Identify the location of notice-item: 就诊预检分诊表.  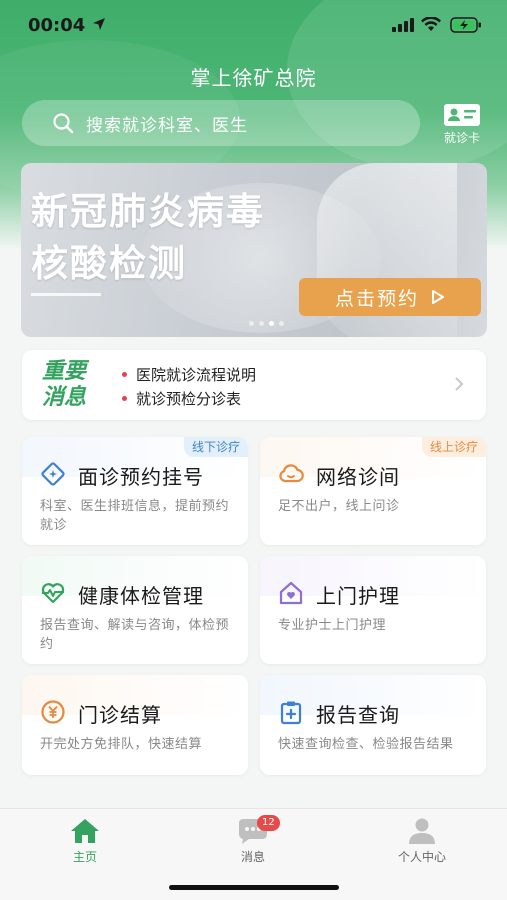
(181, 398).